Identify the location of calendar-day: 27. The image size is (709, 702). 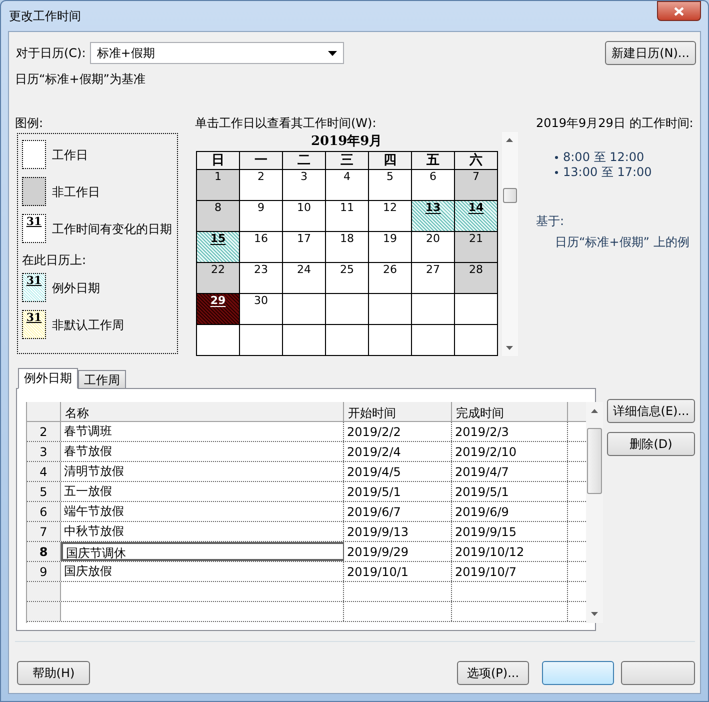
(433, 278).